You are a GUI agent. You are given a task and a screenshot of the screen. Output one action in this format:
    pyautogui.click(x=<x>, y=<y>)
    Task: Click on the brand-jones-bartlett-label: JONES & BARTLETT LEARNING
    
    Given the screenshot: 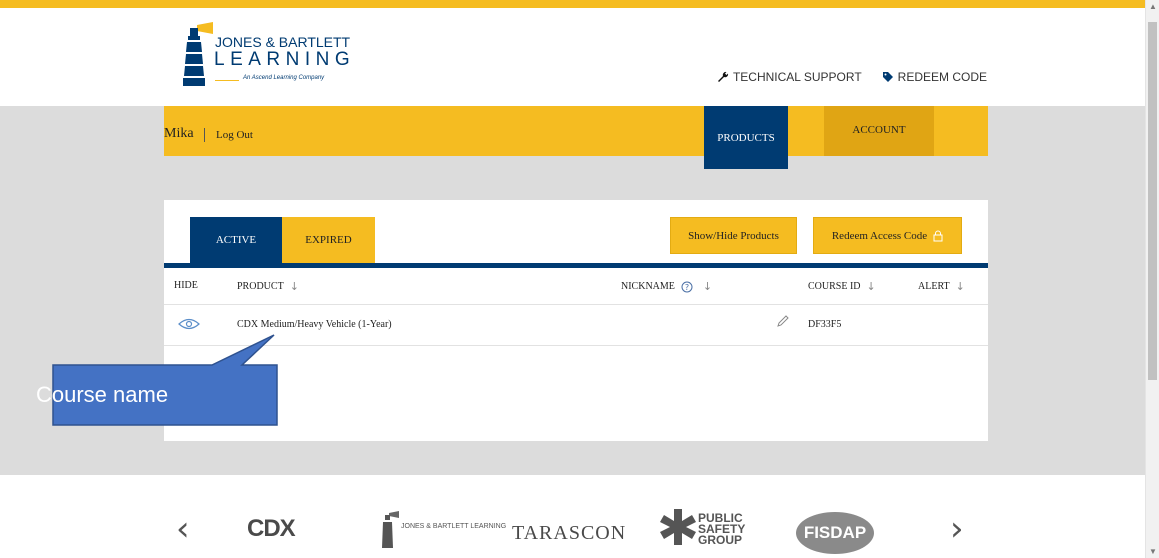 What is the action you would take?
    pyautogui.click(x=454, y=526)
    